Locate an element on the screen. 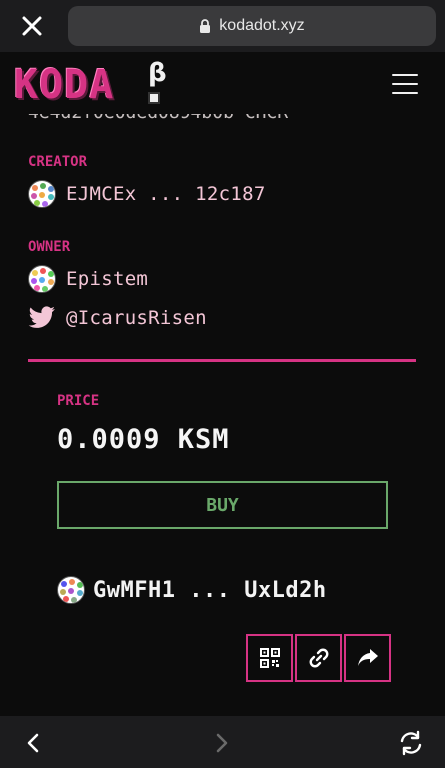  logo-beta: β is located at coordinates (157, 73).